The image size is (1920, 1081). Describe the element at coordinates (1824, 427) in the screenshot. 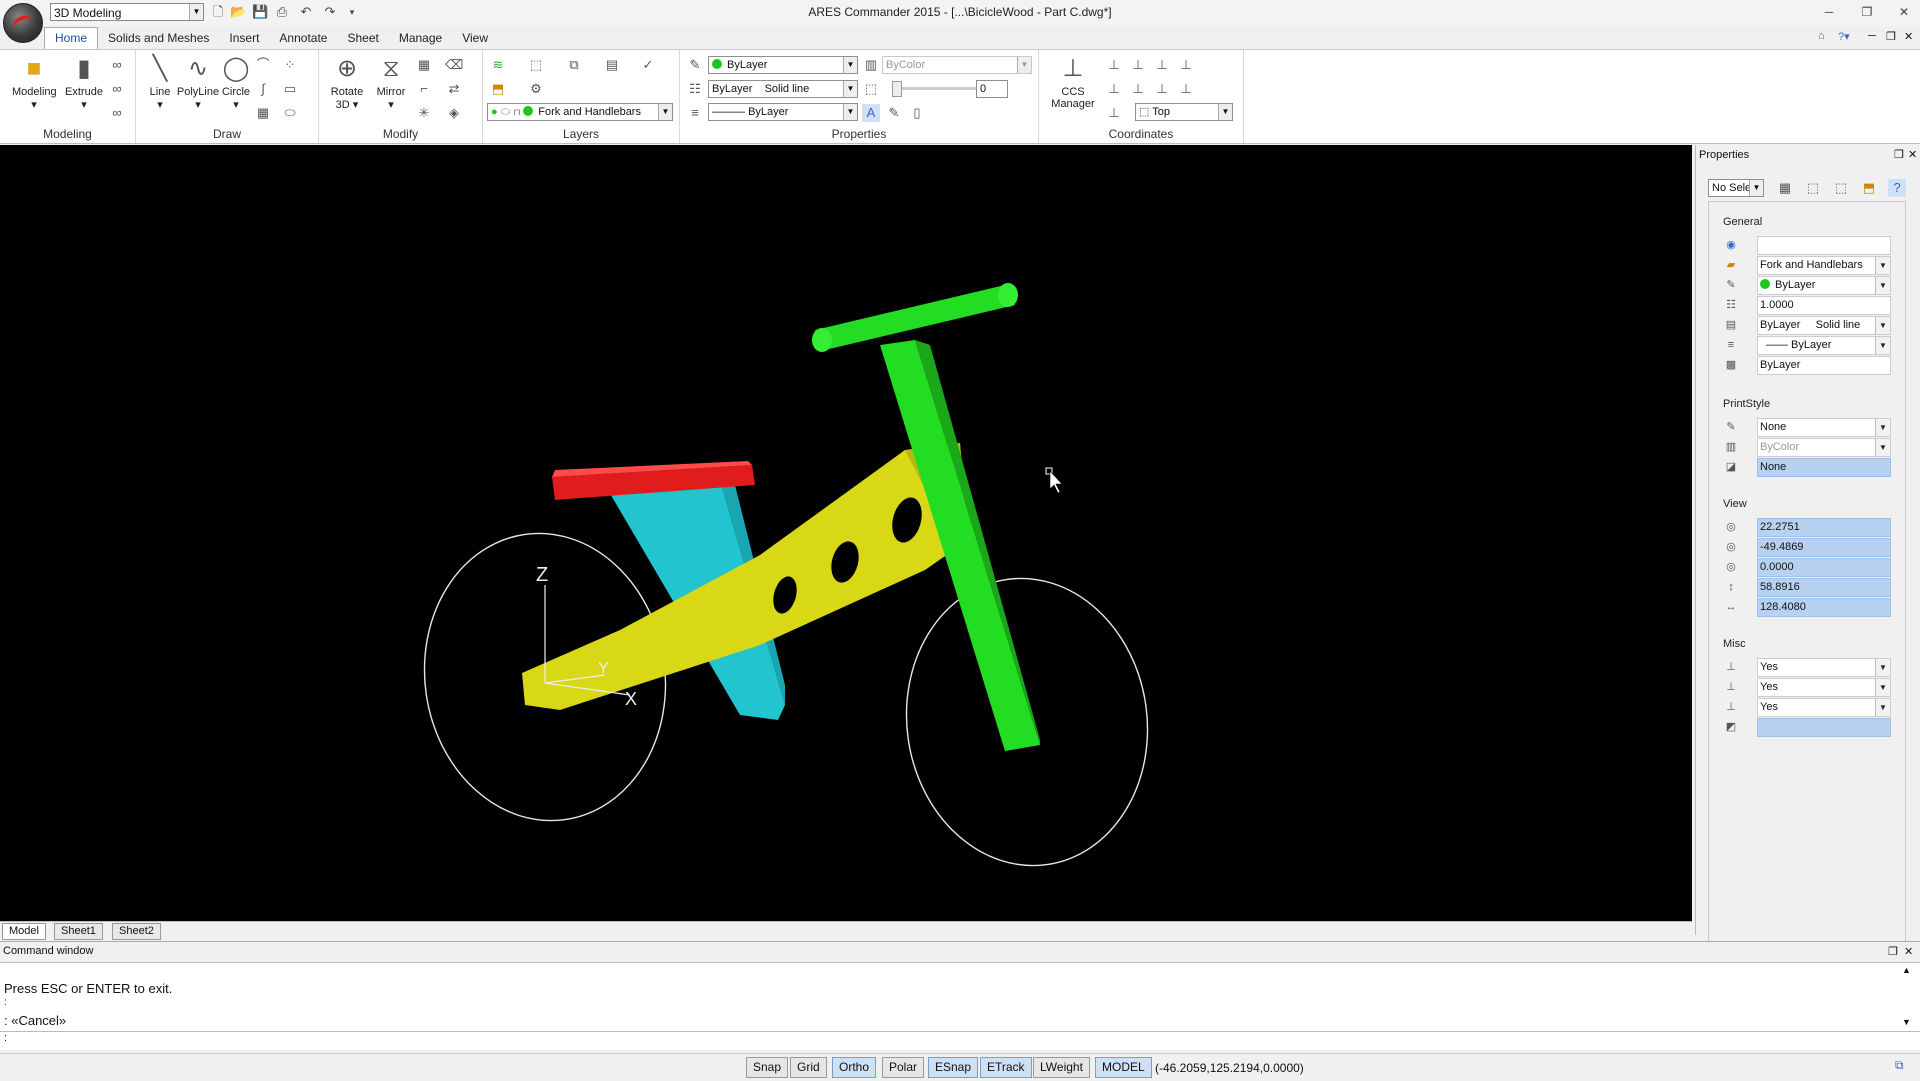

I see `property-value: None ▼` at that location.